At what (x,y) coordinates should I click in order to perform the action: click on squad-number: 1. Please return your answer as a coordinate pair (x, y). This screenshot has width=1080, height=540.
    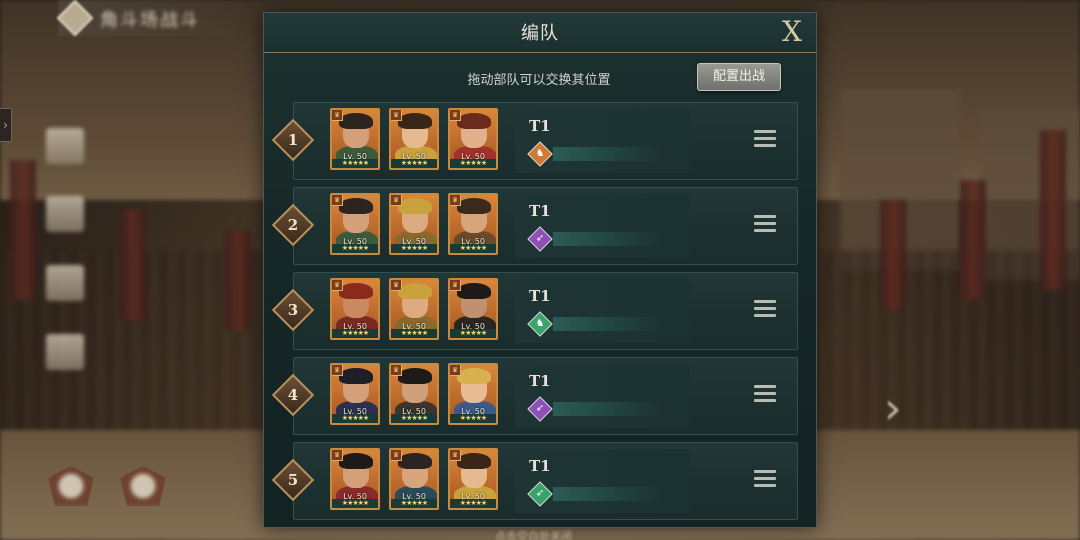
    Looking at the image, I should click on (293, 140).